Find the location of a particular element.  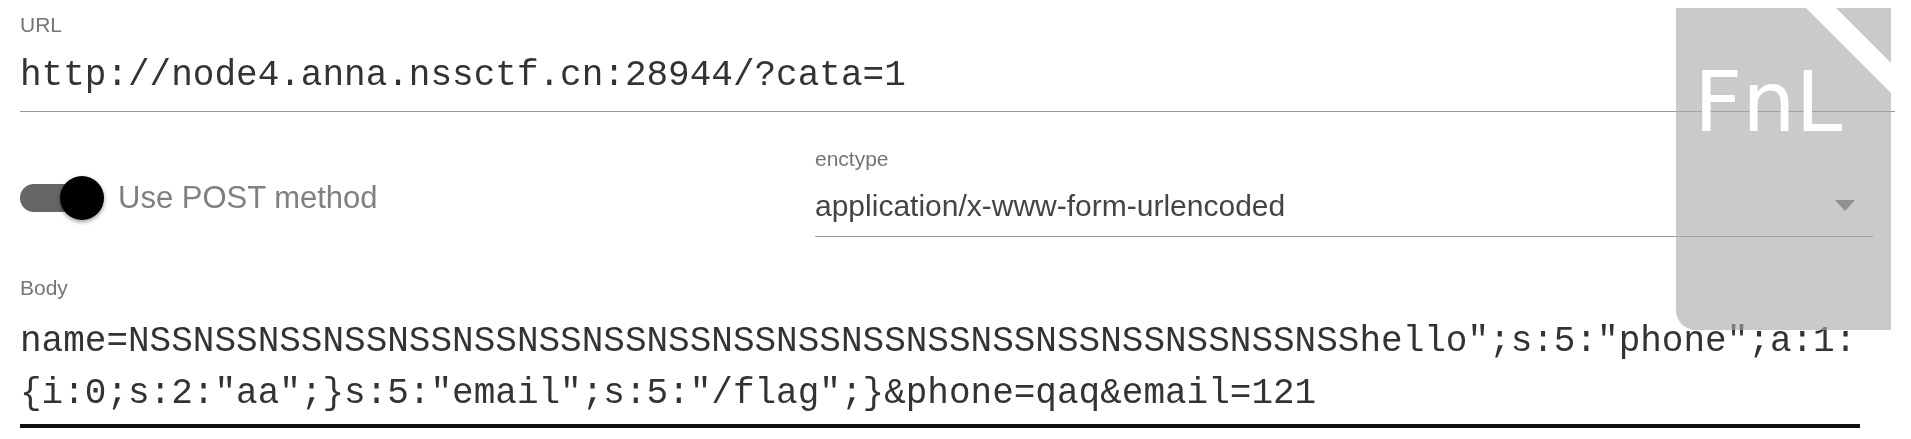

field-label: URL is located at coordinates (41, 23).